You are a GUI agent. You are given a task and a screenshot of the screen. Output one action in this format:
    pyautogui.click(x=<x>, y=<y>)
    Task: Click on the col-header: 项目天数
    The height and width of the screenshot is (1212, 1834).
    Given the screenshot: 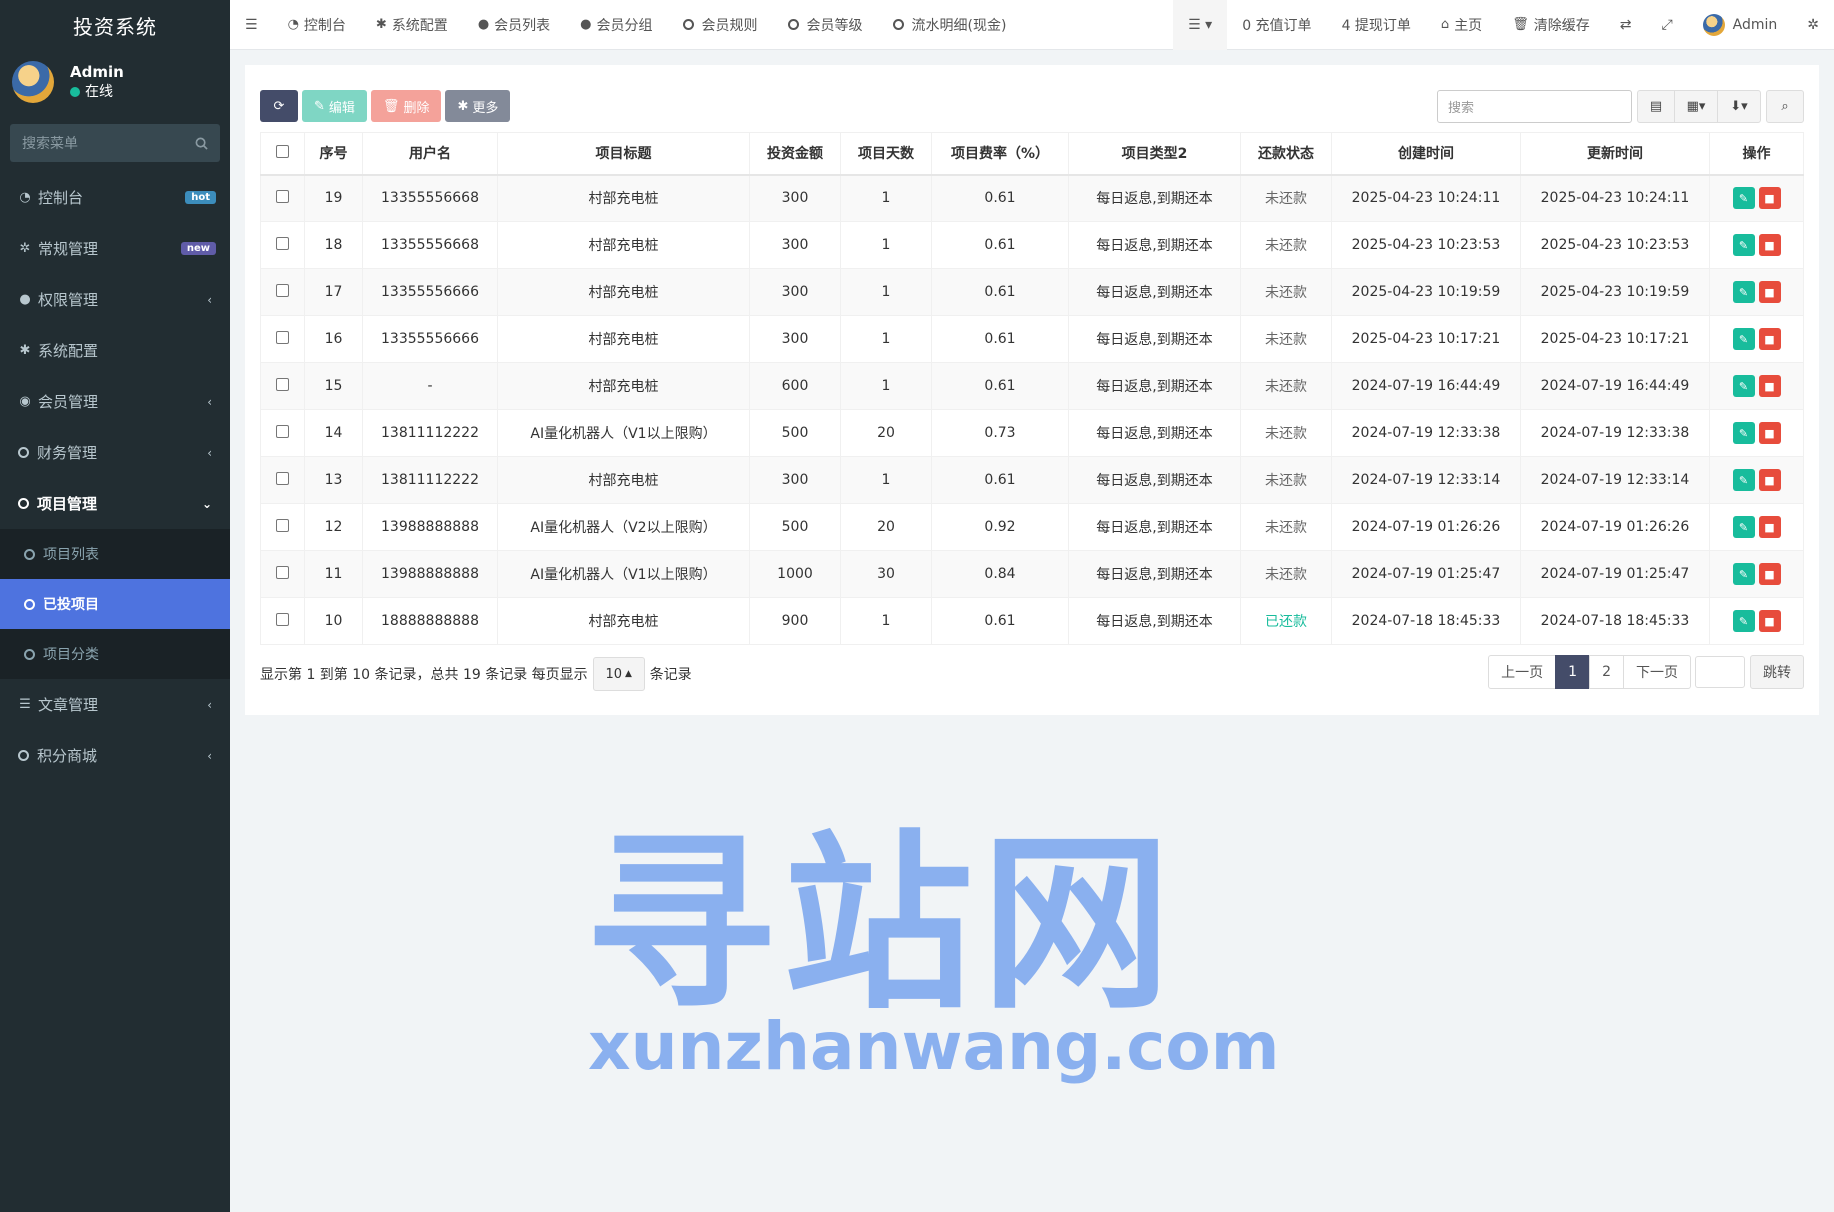 What is the action you would take?
    pyautogui.click(x=886, y=154)
    